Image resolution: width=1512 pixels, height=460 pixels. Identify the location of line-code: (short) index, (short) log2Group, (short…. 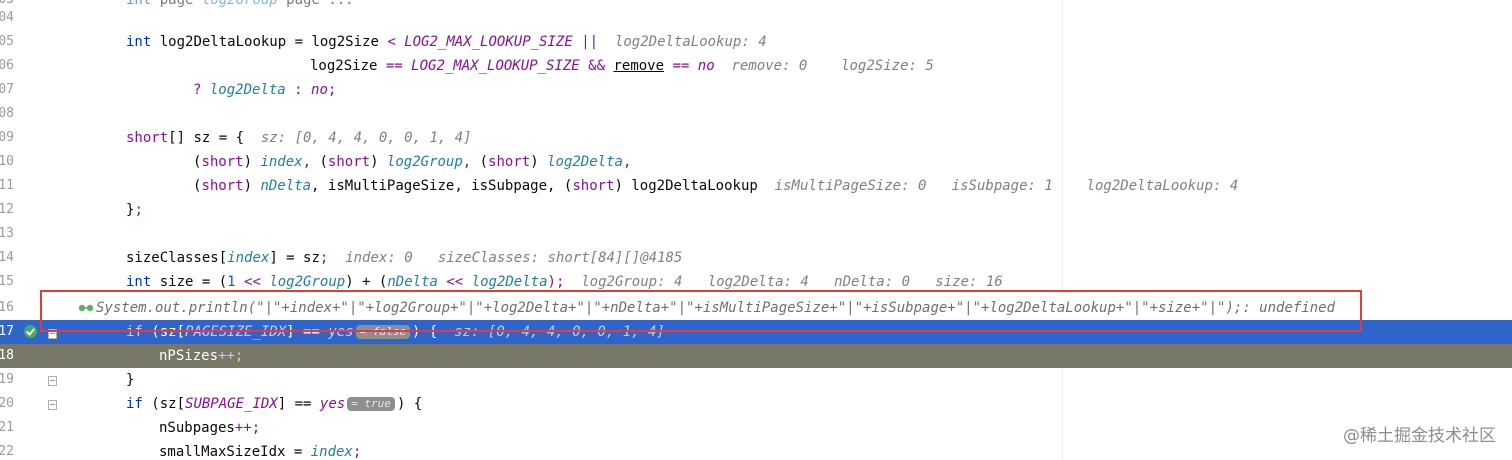
(412, 162).